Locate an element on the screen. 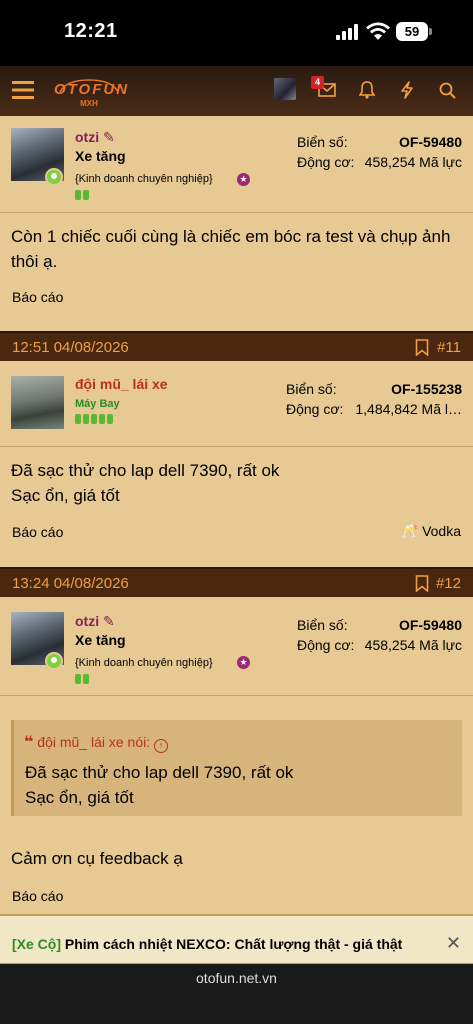 The width and height of the screenshot is (473, 1024). status-bar: 12:21 59 is located at coordinates (236, 33).